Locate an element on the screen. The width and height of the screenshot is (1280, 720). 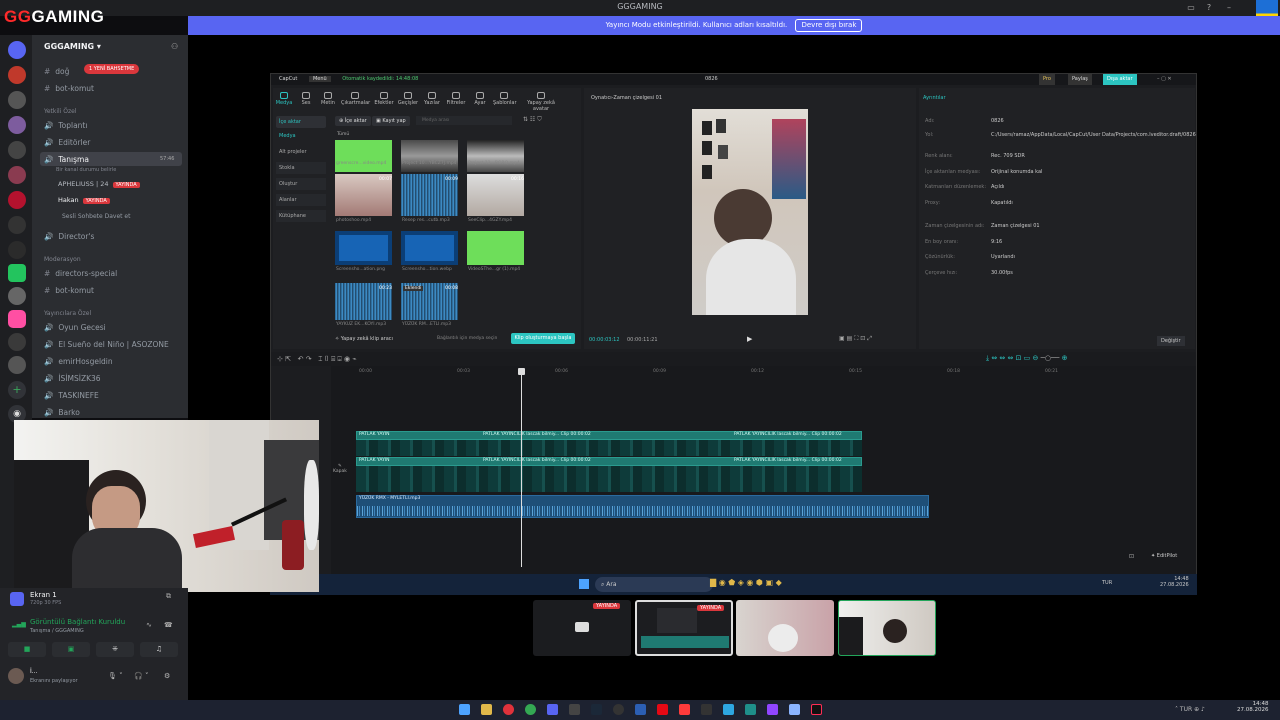
tool-media: Medya is located at coordinates (284, 99).